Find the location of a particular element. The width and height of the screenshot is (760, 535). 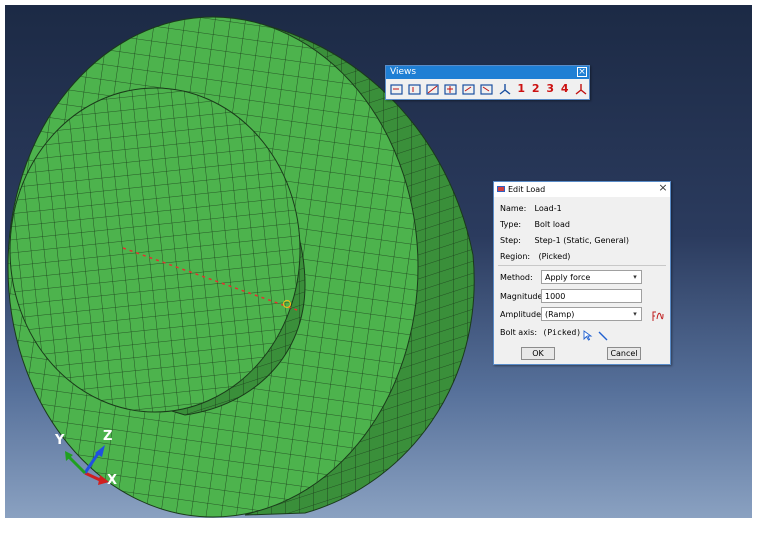

step-row: Step: Step-1 (Static, General) is located at coordinates (564, 240).